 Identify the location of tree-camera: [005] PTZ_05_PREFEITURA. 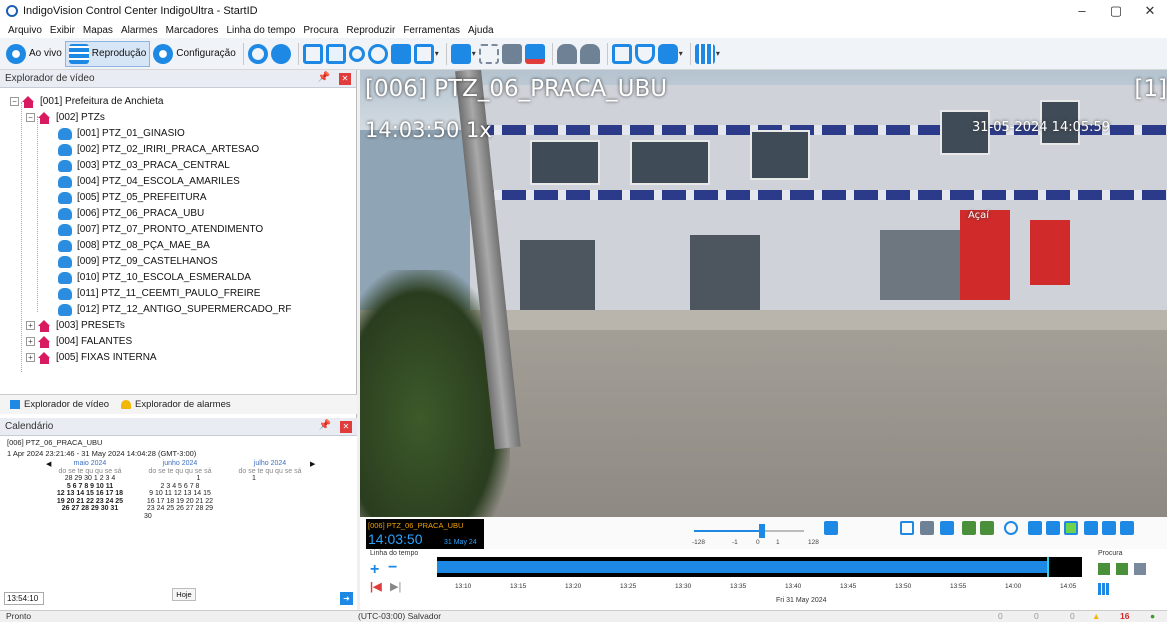
(132, 197).